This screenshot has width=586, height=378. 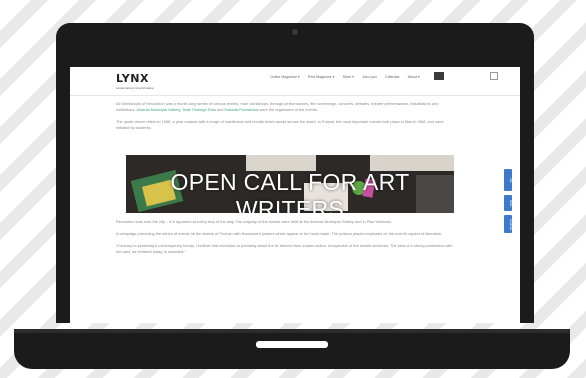 I want to click on search-icon, so click(x=439, y=76).